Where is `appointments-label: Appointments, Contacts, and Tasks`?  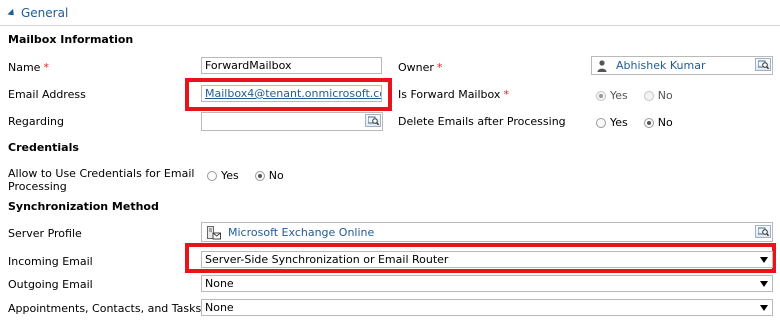 appointments-label: Appointments, Contacts, and Tasks is located at coordinates (105, 308).